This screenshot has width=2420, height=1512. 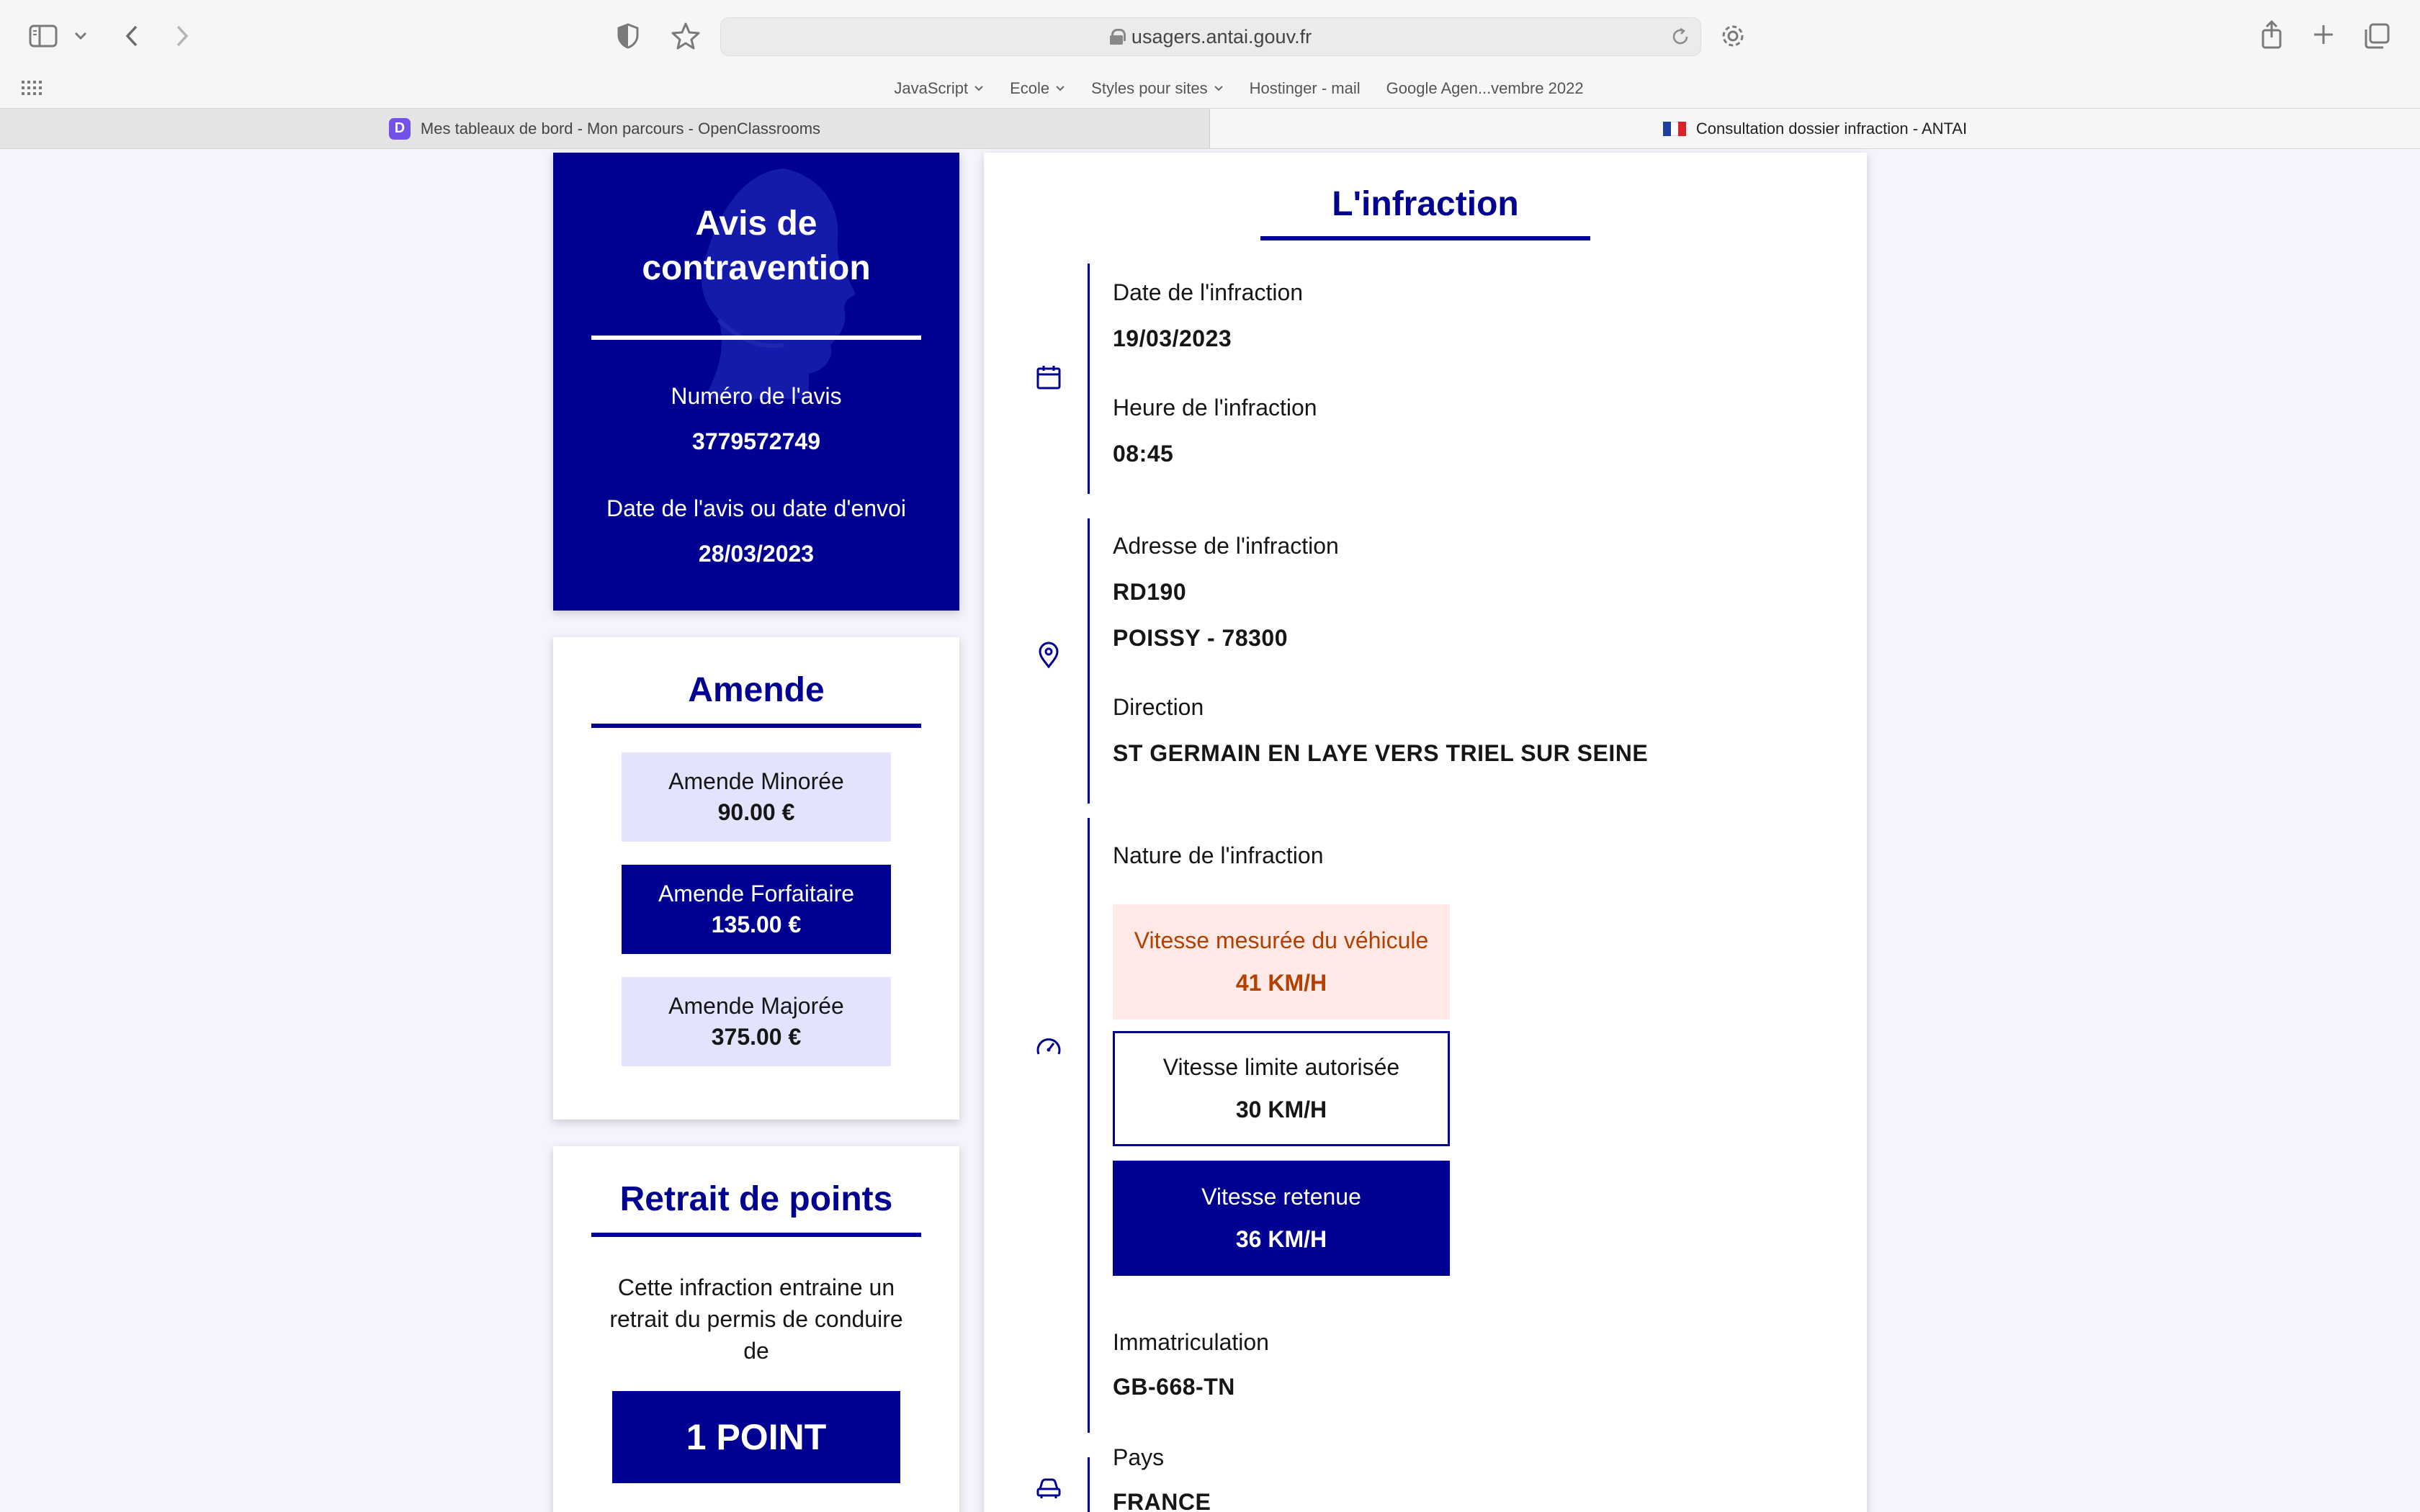 I want to click on bookmark-javascript: JavaScript, so click(x=939, y=88).